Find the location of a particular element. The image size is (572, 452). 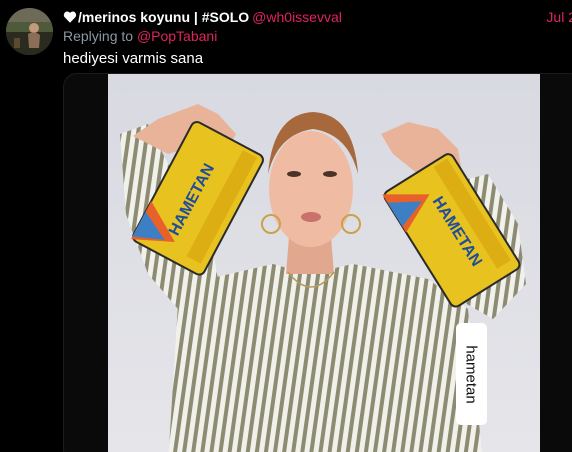

reply-mention-link: @PopTabani is located at coordinates (177, 36).